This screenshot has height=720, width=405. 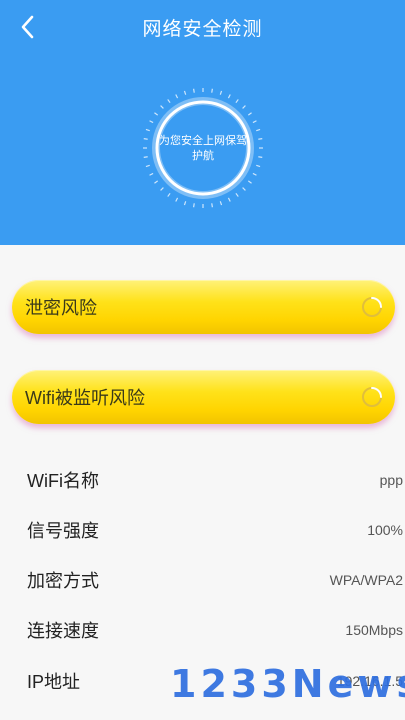 I want to click on risk-item-leak: 泄密风险, so click(x=203, y=307).